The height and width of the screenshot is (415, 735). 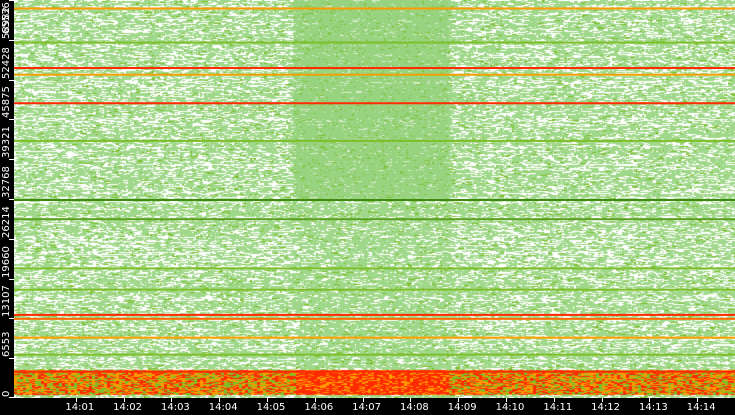 What do you see at coordinates (271, 407) in the screenshot?
I see `x-tick-label: 14:05` at bounding box center [271, 407].